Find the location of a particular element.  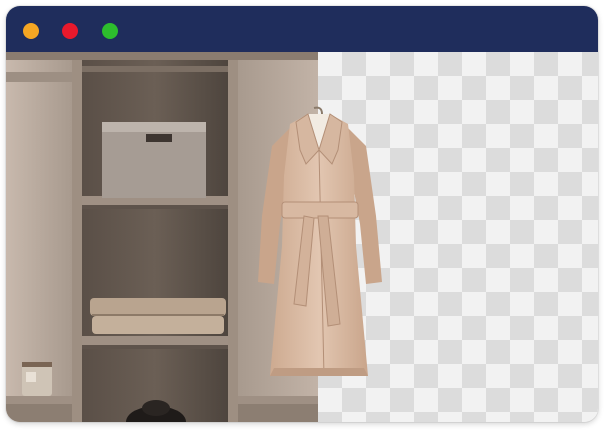

window-control-yellow-icon is located at coordinates (31, 31).